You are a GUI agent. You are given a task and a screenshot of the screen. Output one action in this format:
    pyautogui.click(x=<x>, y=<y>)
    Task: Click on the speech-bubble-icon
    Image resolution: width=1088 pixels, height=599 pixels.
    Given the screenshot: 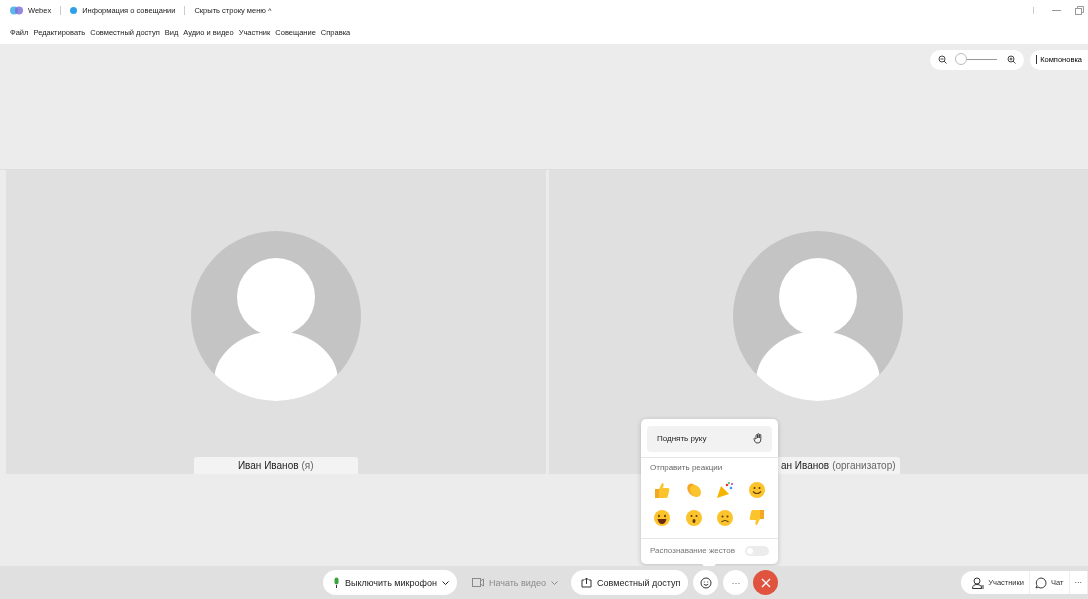 What is the action you would take?
    pyautogui.click(x=1041, y=582)
    